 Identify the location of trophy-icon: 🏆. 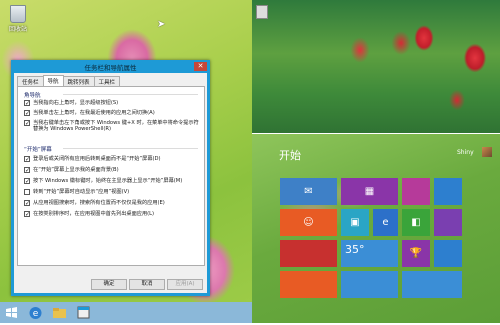
(416, 253).